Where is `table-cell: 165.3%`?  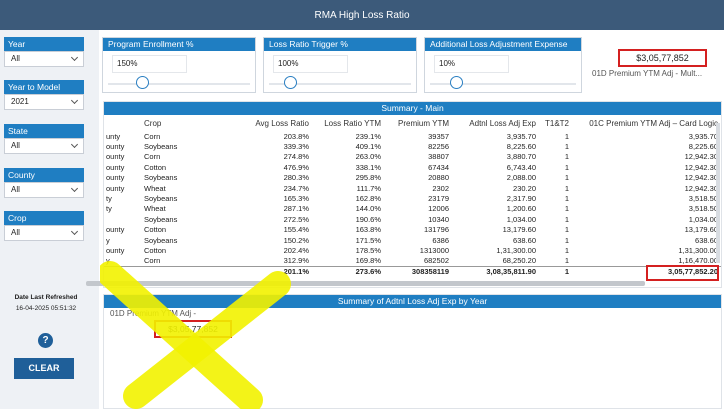
table-cell: 165.3% is located at coordinates (296, 199).